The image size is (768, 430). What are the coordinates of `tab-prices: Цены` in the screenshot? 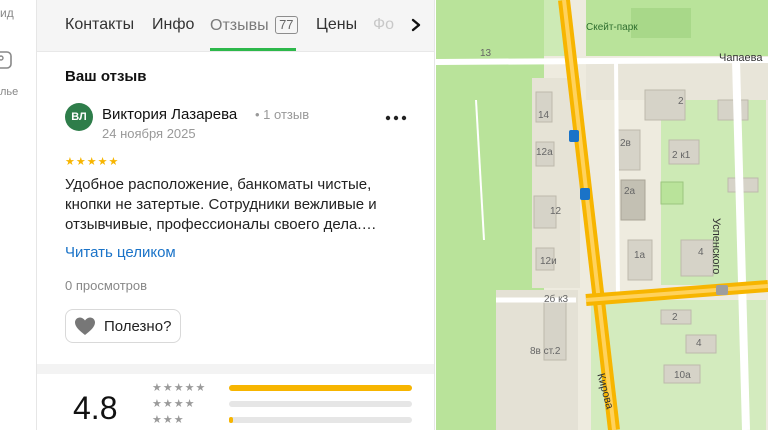 It's located at (336, 25).